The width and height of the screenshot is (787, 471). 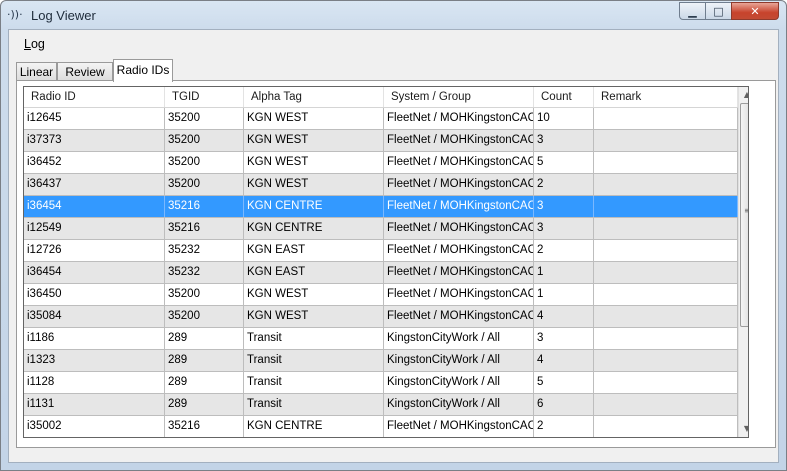 I want to click on cell-count: 6, so click(x=564, y=404).